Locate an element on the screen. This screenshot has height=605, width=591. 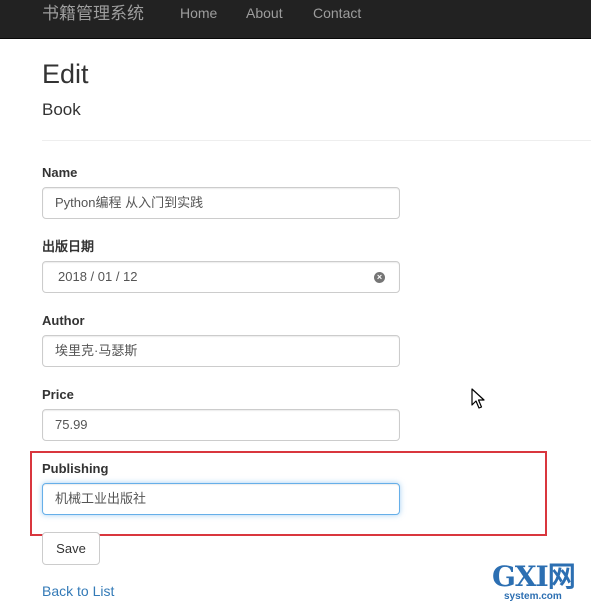
watermark-logo: GXI网 system.com is located at coordinates (541, 583).